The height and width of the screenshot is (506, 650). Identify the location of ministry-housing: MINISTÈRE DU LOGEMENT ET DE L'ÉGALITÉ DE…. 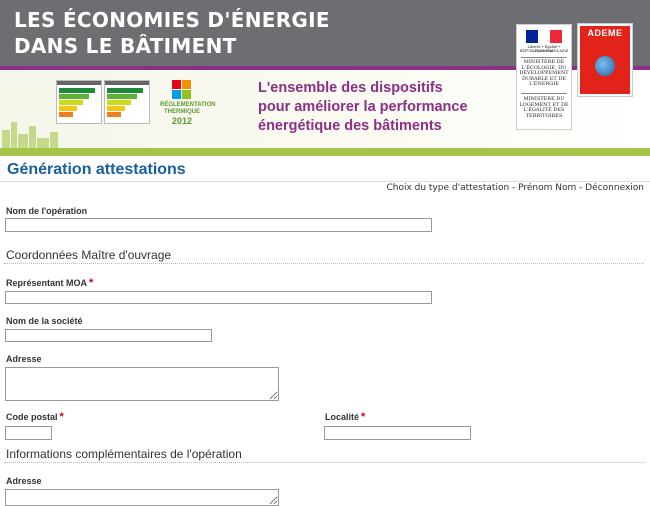
(544, 107).